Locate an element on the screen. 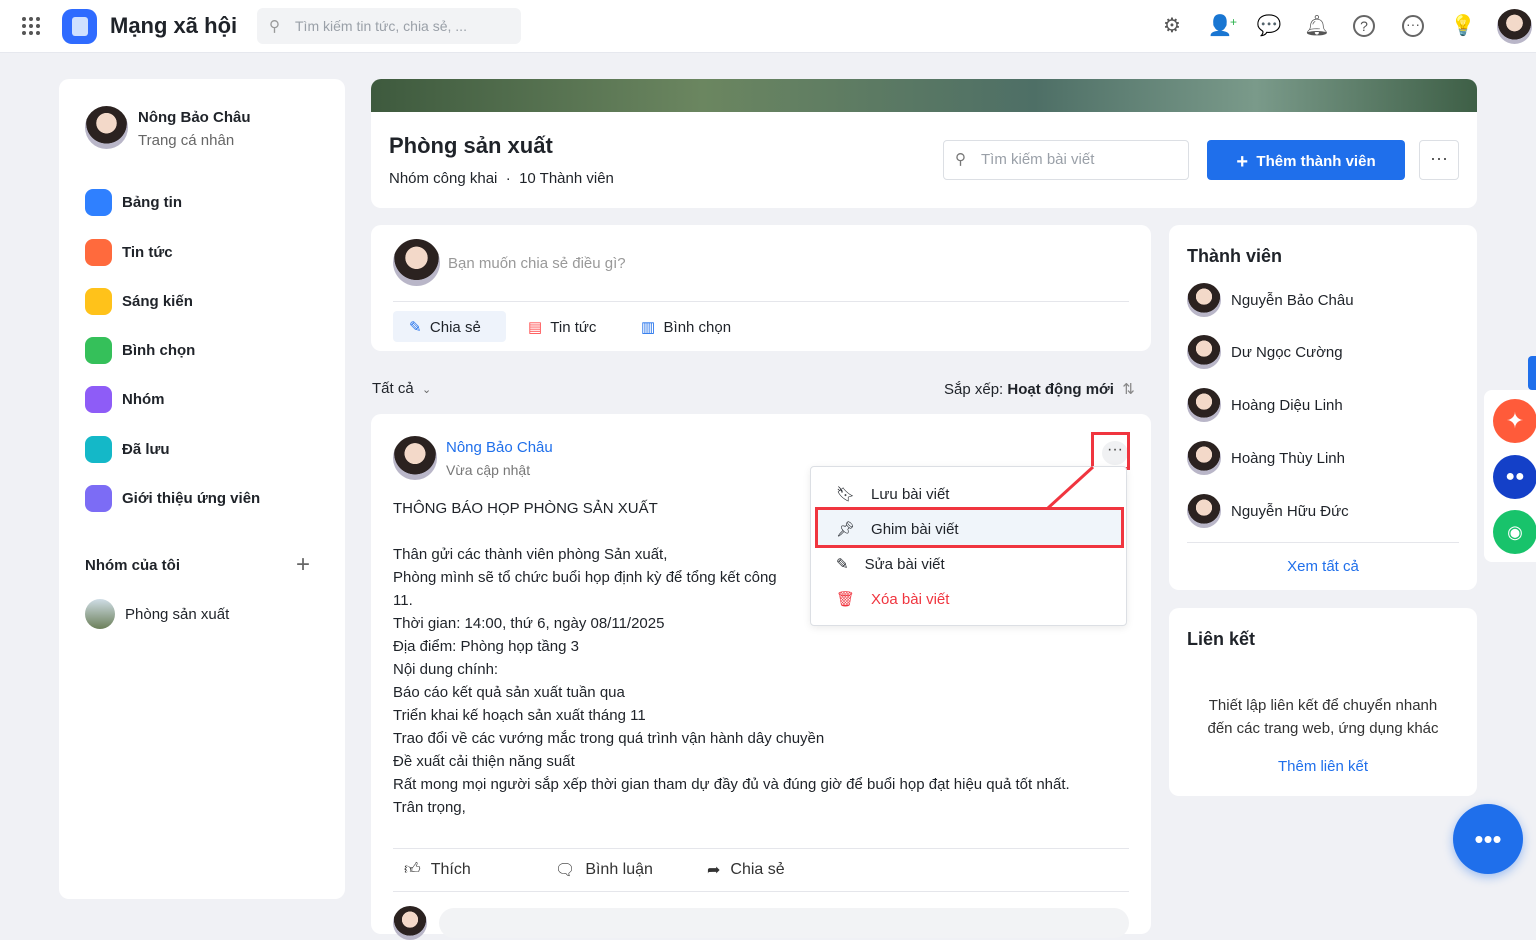 This screenshot has width=1536, height=940. menu-save-post: 🔖︎ Lưu bài viết is located at coordinates (892, 494).